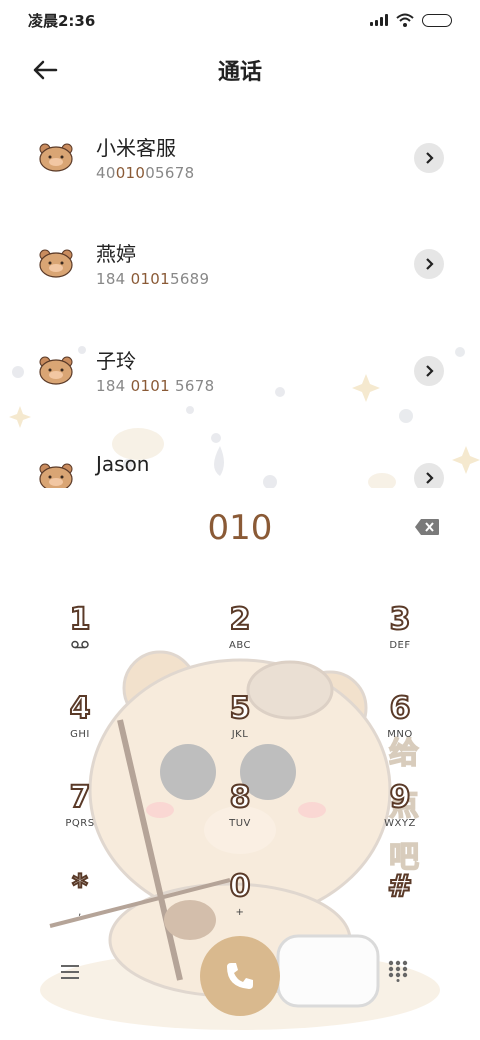  Describe the element at coordinates (145, 173) in the screenshot. I see `contact-number: 4001005678` at that location.